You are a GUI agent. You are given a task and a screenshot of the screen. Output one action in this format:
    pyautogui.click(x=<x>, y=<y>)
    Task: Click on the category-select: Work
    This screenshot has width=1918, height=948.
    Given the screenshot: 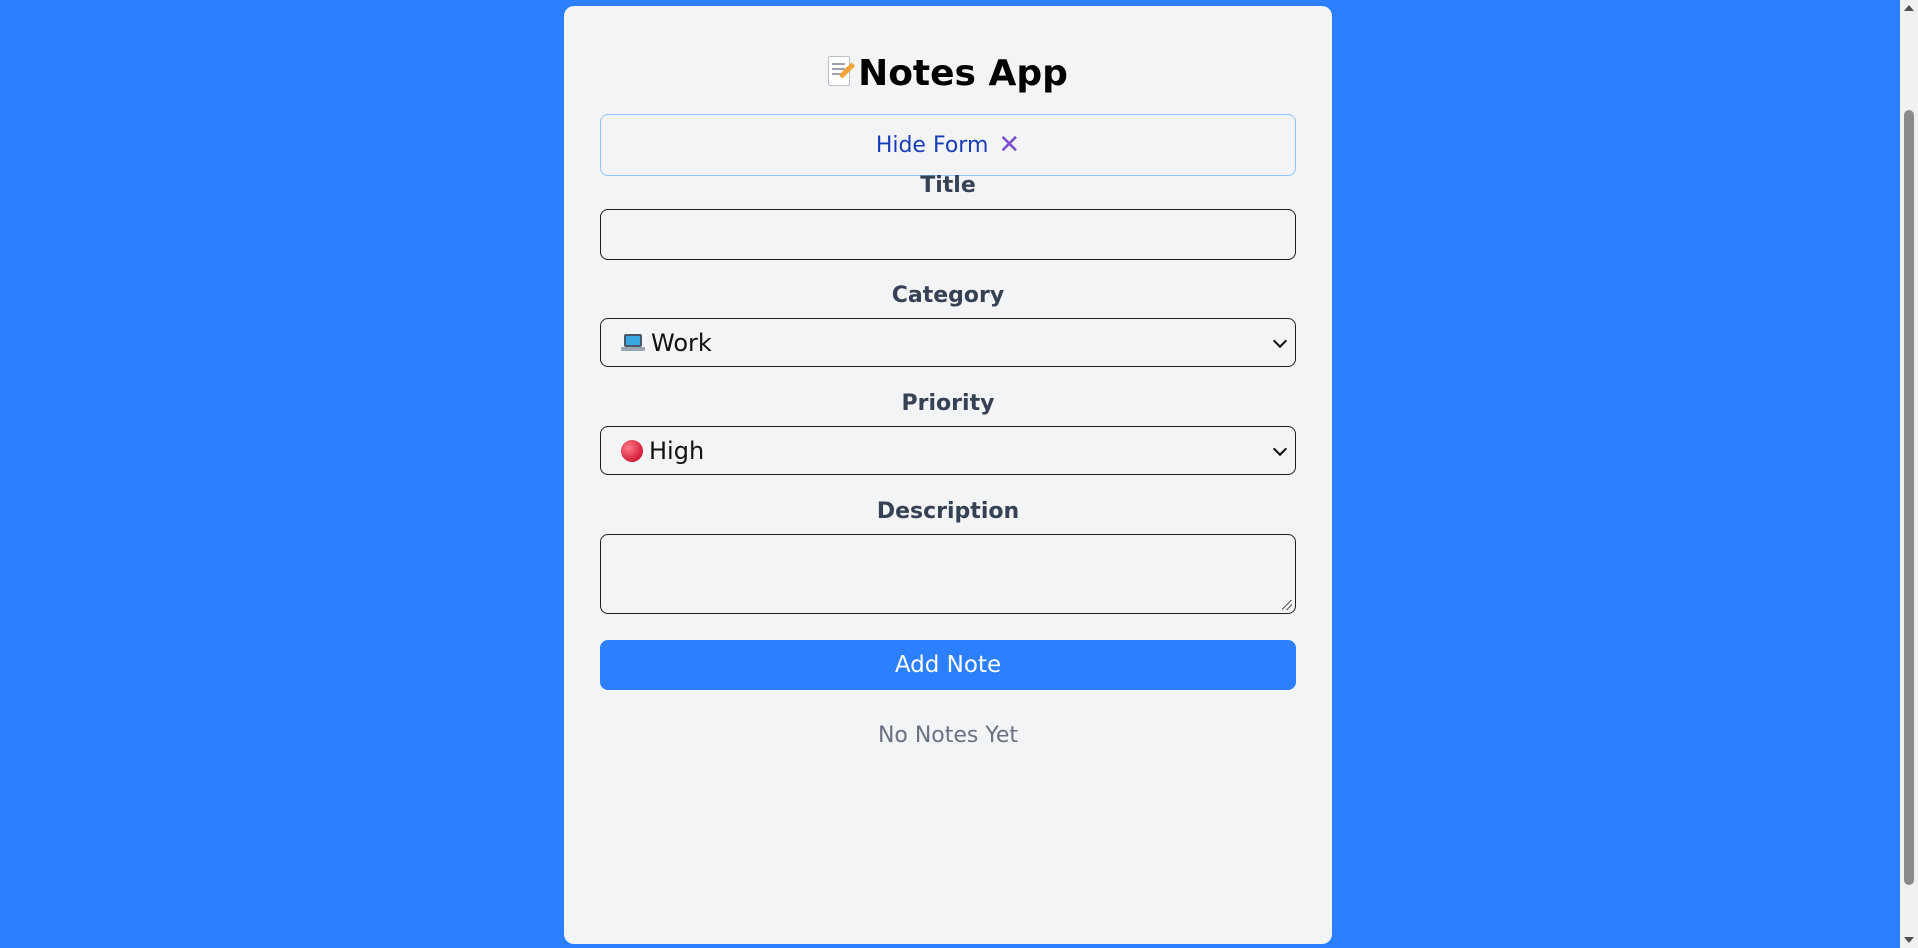 What is the action you would take?
    pyautogui.click(x=948, y=342)
    